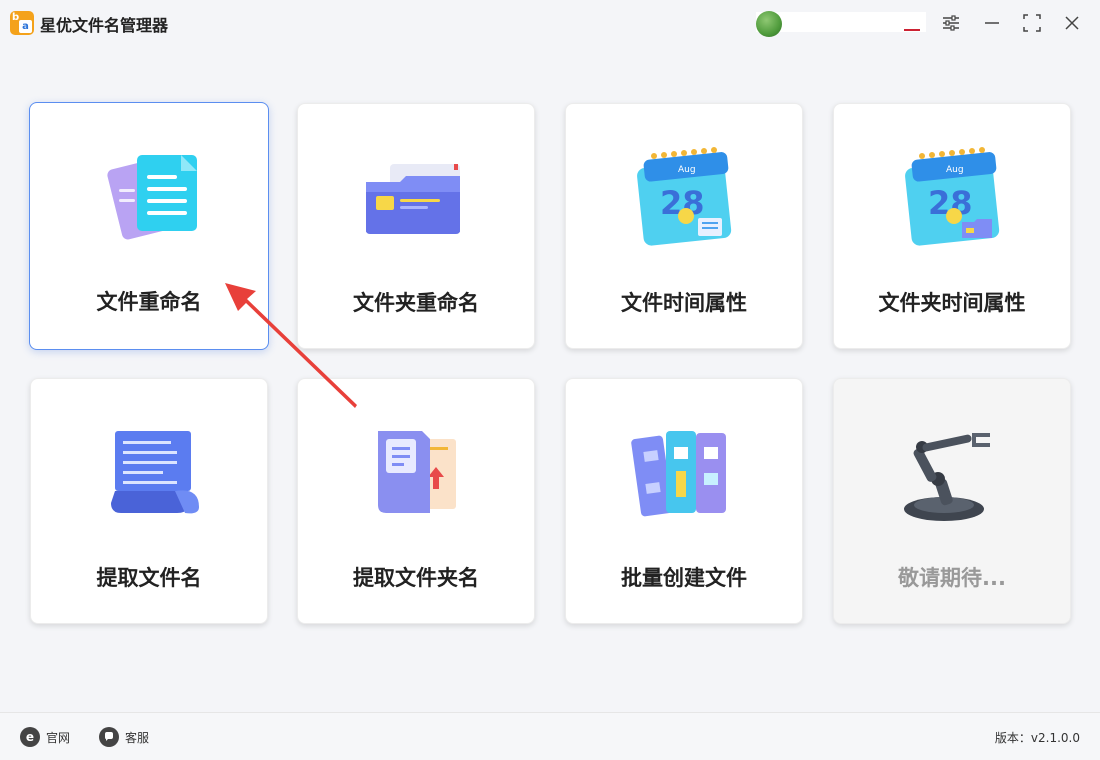  What do you see at coordinates (149, 578) in the screenshot?
I see `card-label: 提取文件名` at bounding box center [149, 578].